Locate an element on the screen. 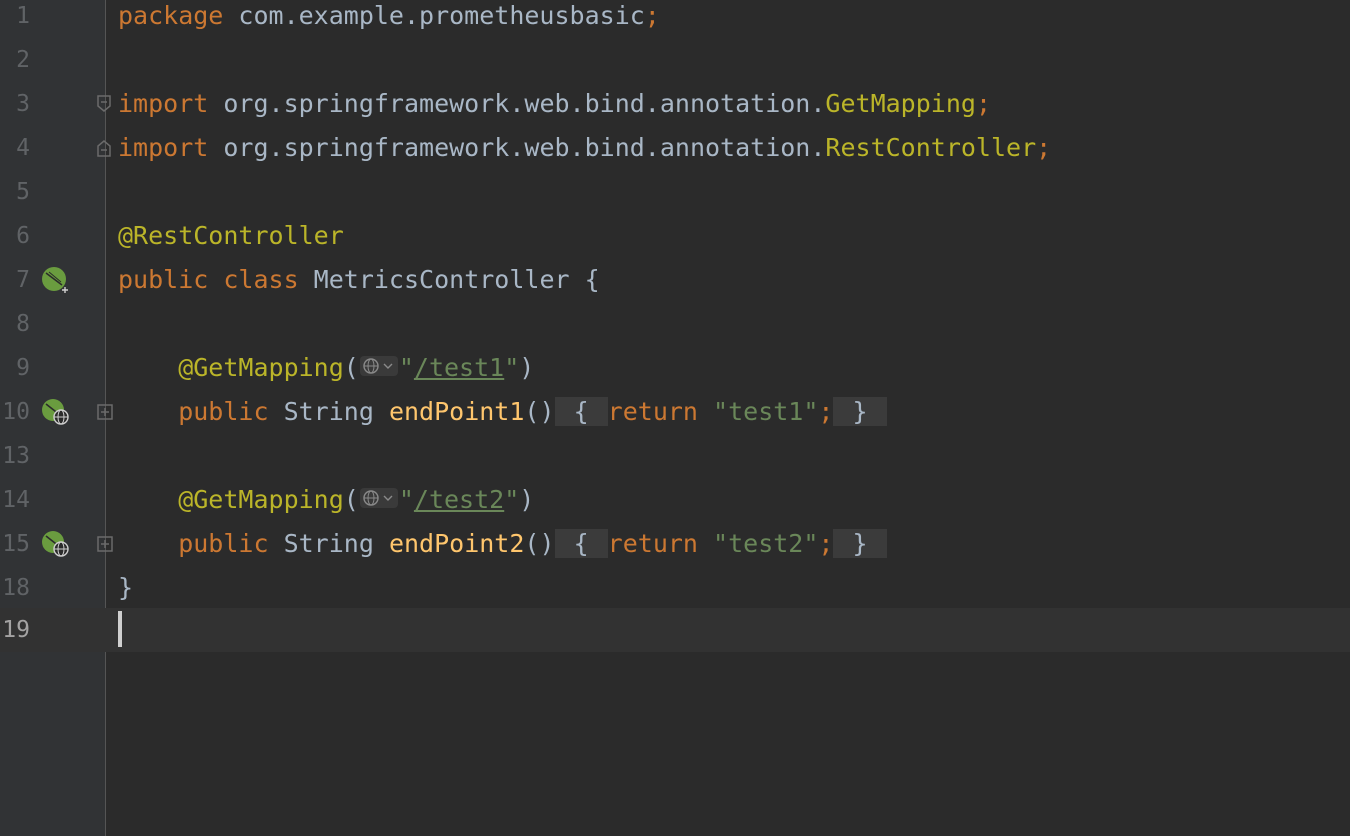 Image resolution: width=1350 pixels, height=836 pixels. line-number: 7 is located at coordinates (23, 280).